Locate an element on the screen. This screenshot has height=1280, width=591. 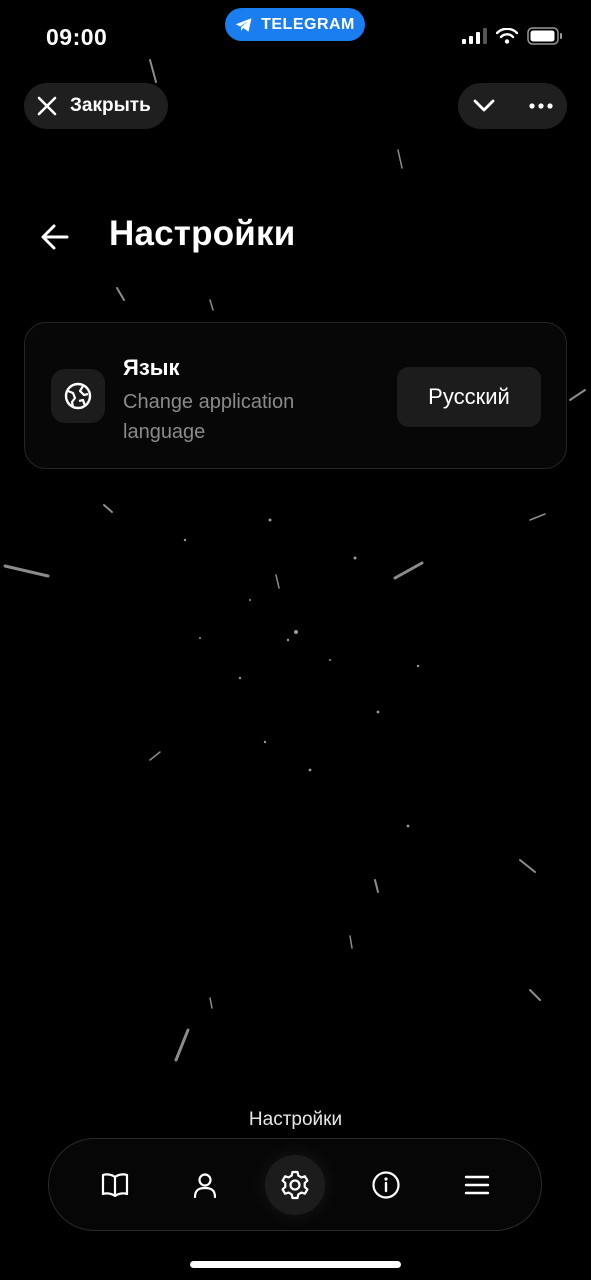
battery-icon is located at coordinates (544, 36).